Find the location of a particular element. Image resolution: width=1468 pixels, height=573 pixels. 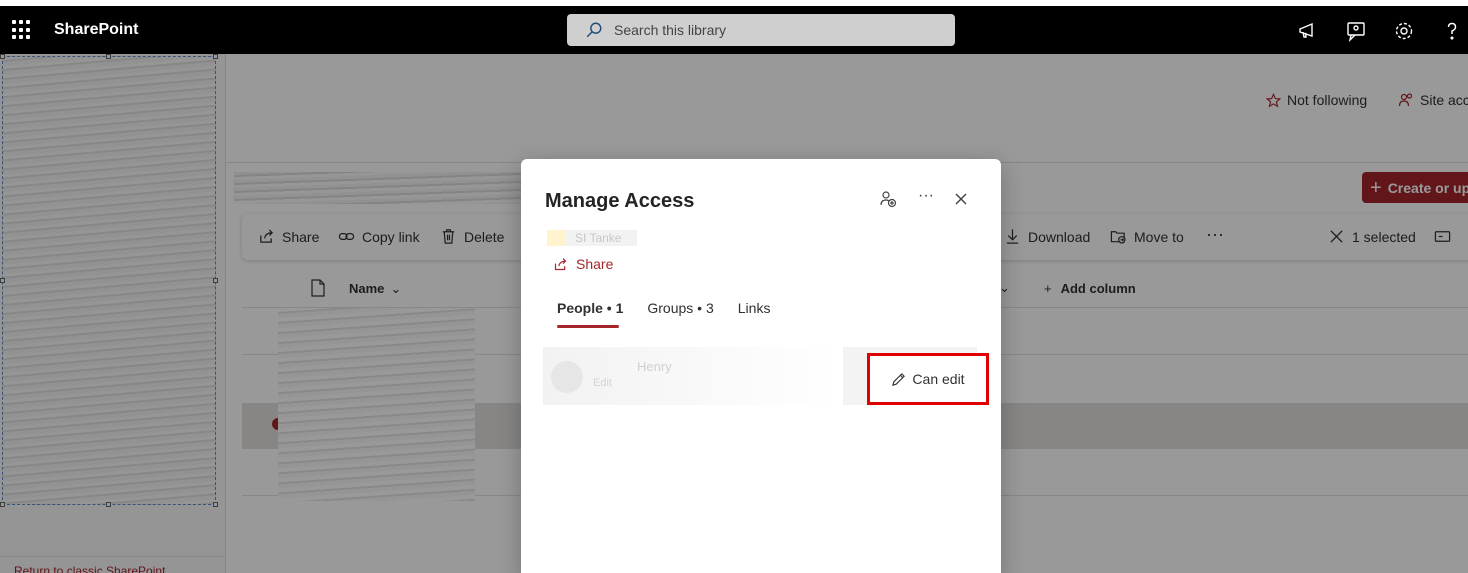

help-icon is located at coordinates (1452, 31).